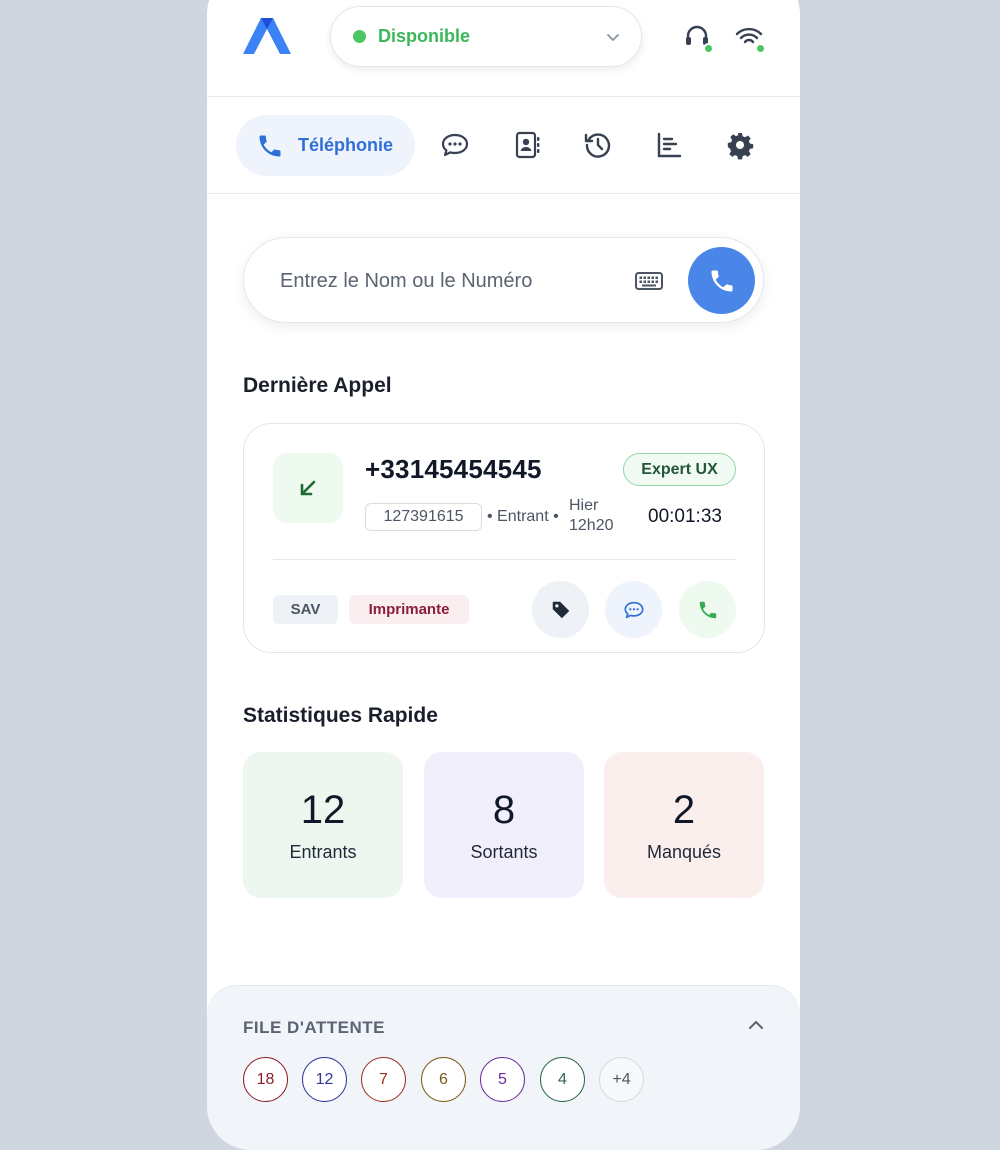 The height and width of the screenshot is (1150, 1000). What do you see at coordinates (340, 715) in the screenshot?
I see `stats-title: Statistiques Rapide` at bounding box center [340, 715].